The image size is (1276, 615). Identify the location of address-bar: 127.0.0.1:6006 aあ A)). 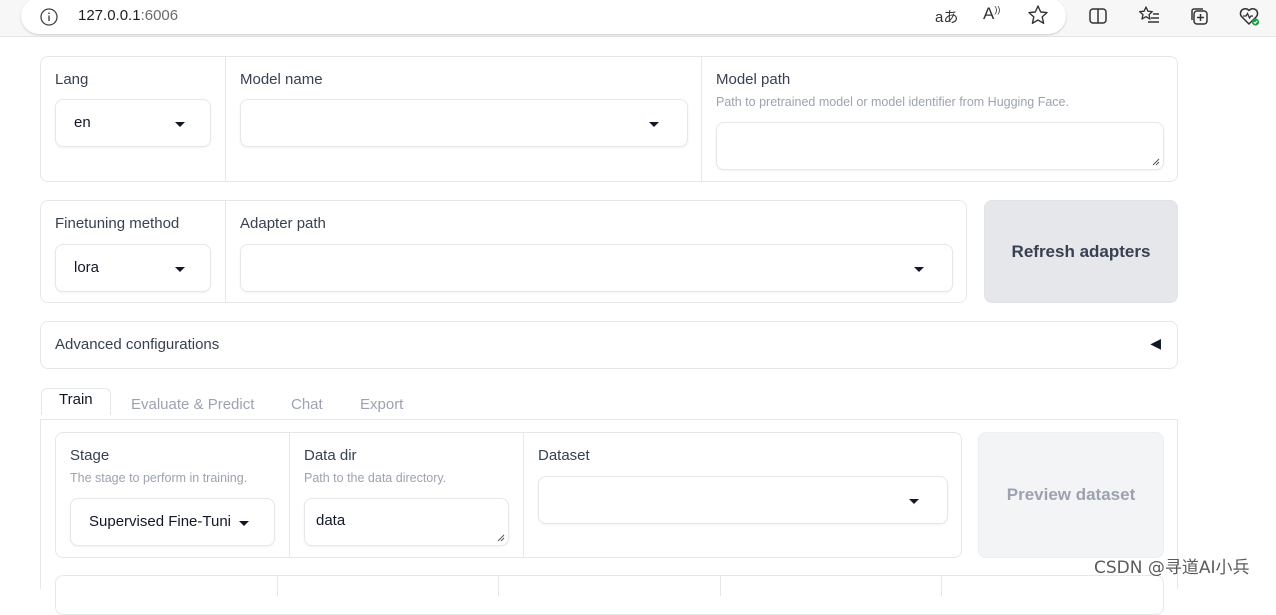
(543, 17).